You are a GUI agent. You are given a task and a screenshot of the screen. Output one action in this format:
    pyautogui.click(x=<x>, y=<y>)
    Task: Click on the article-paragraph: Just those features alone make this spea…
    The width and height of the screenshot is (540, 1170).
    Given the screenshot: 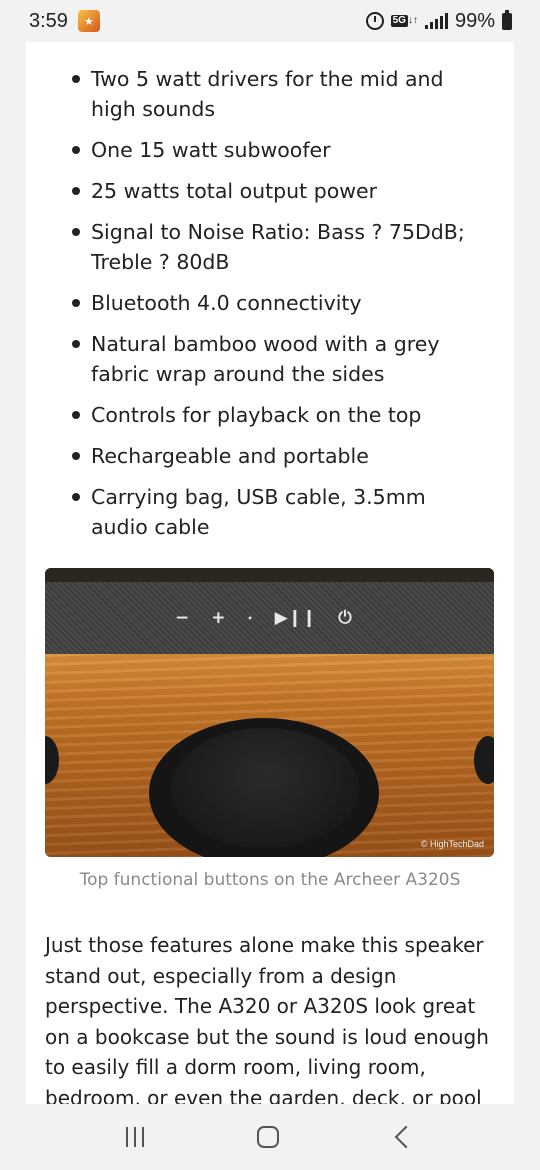 What is the action you would take?
    pyautogui.click(x=267, y=1018)
    